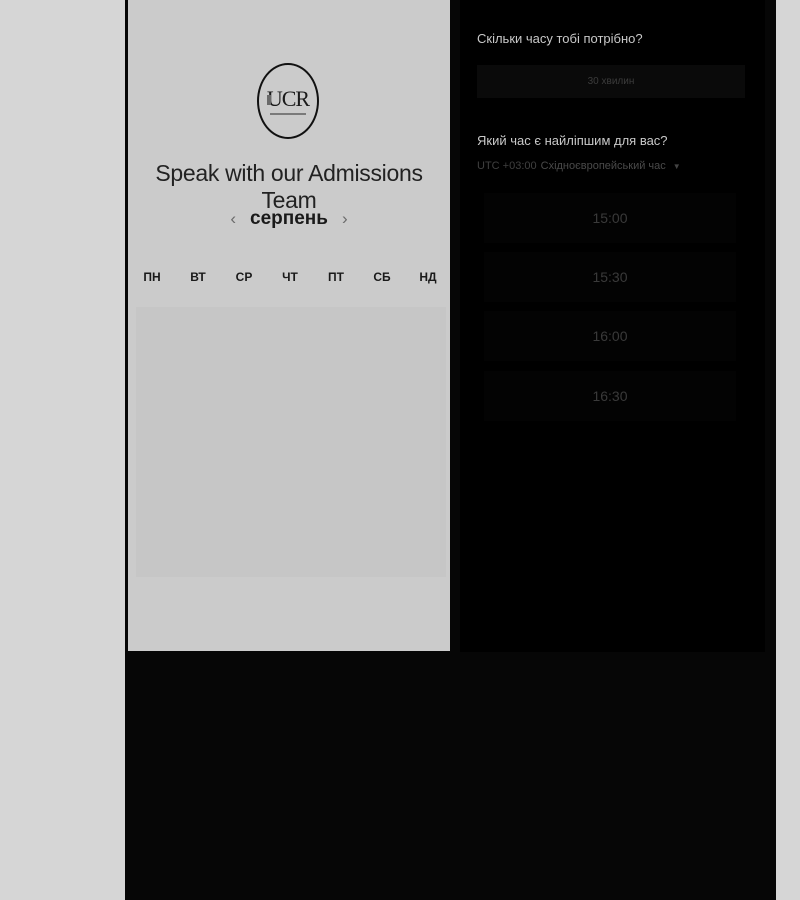 The image size is (800, 900). I want to click on timezone-name: Східноєвропейський час, so click(603, 166).